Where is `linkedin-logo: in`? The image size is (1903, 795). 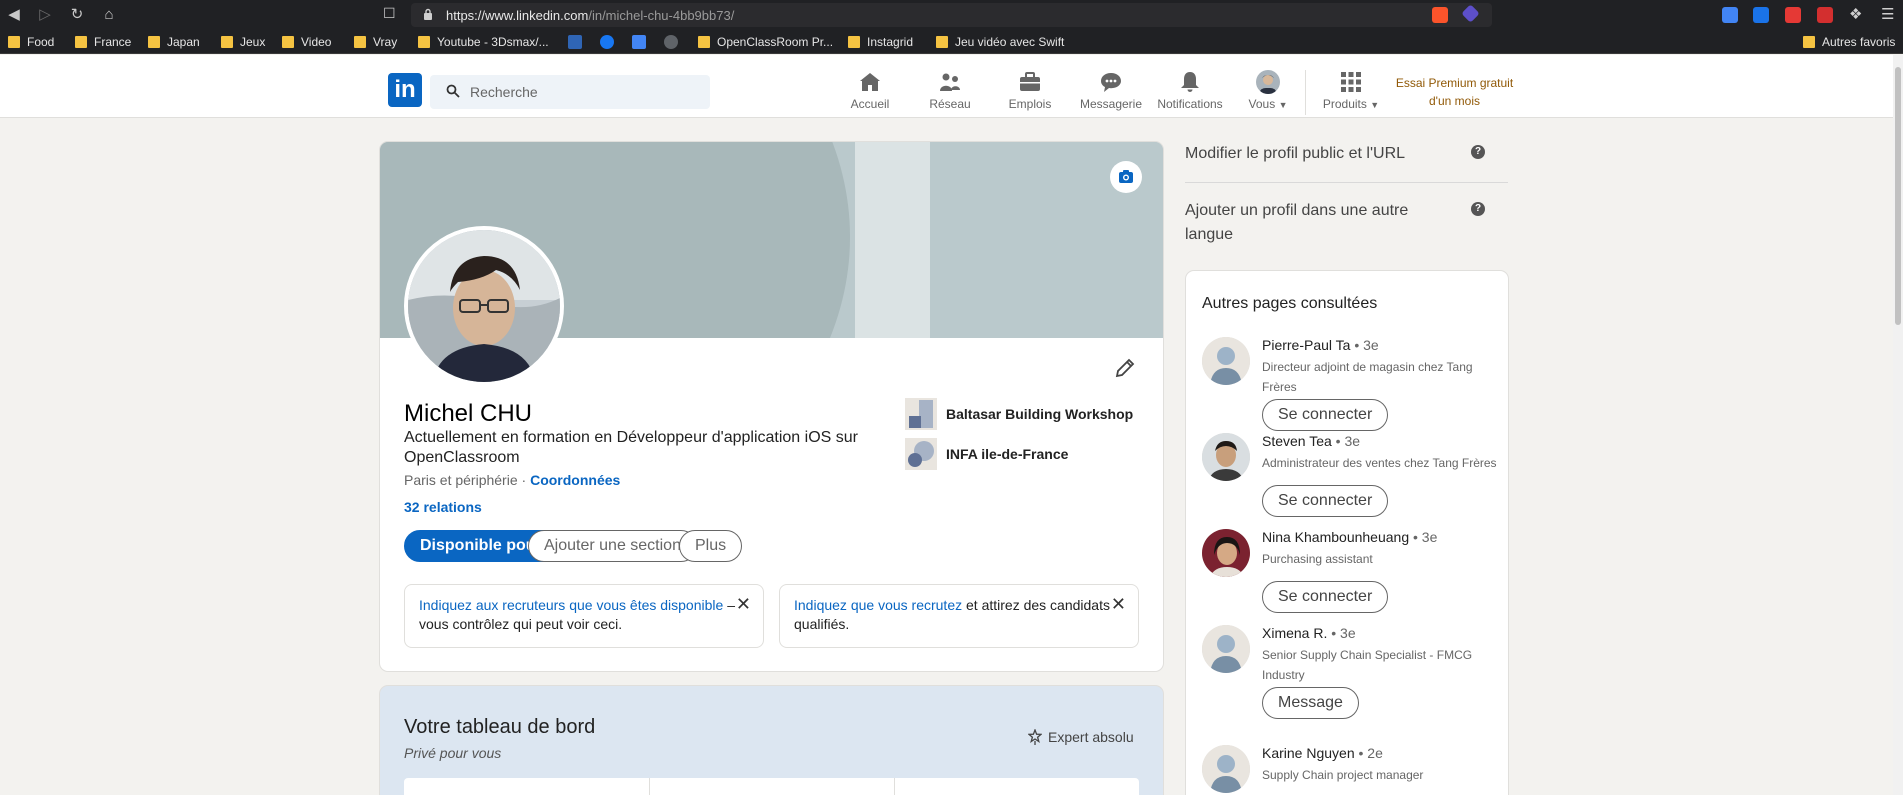 linkedin-logo: in is located at coordinates (405, 90).